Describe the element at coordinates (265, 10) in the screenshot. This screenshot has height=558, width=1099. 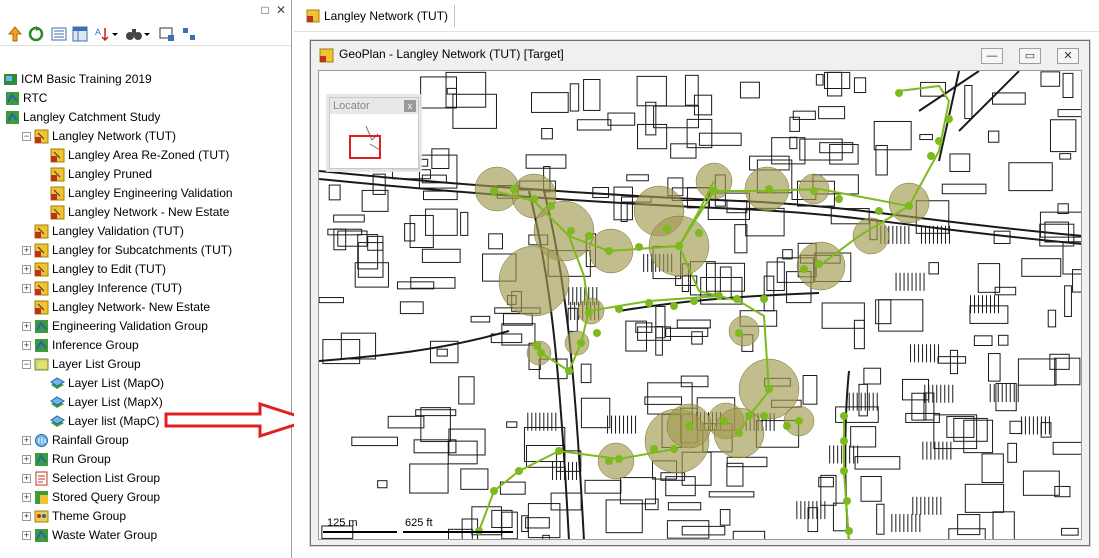
I see `panel-float-button: □` at that location.